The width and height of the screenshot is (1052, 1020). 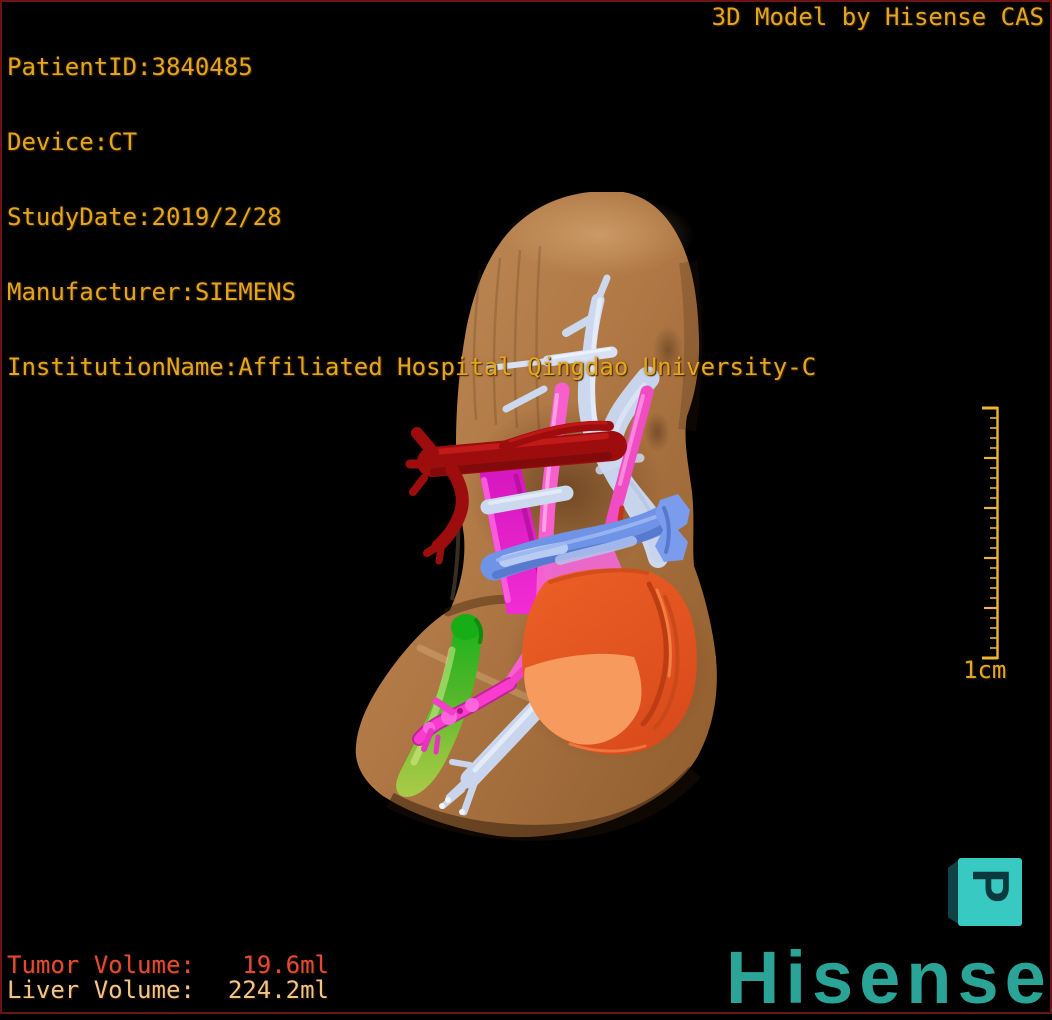 I want to click on liver-volume-value: 224.2ml, so click(x=278, y=990).